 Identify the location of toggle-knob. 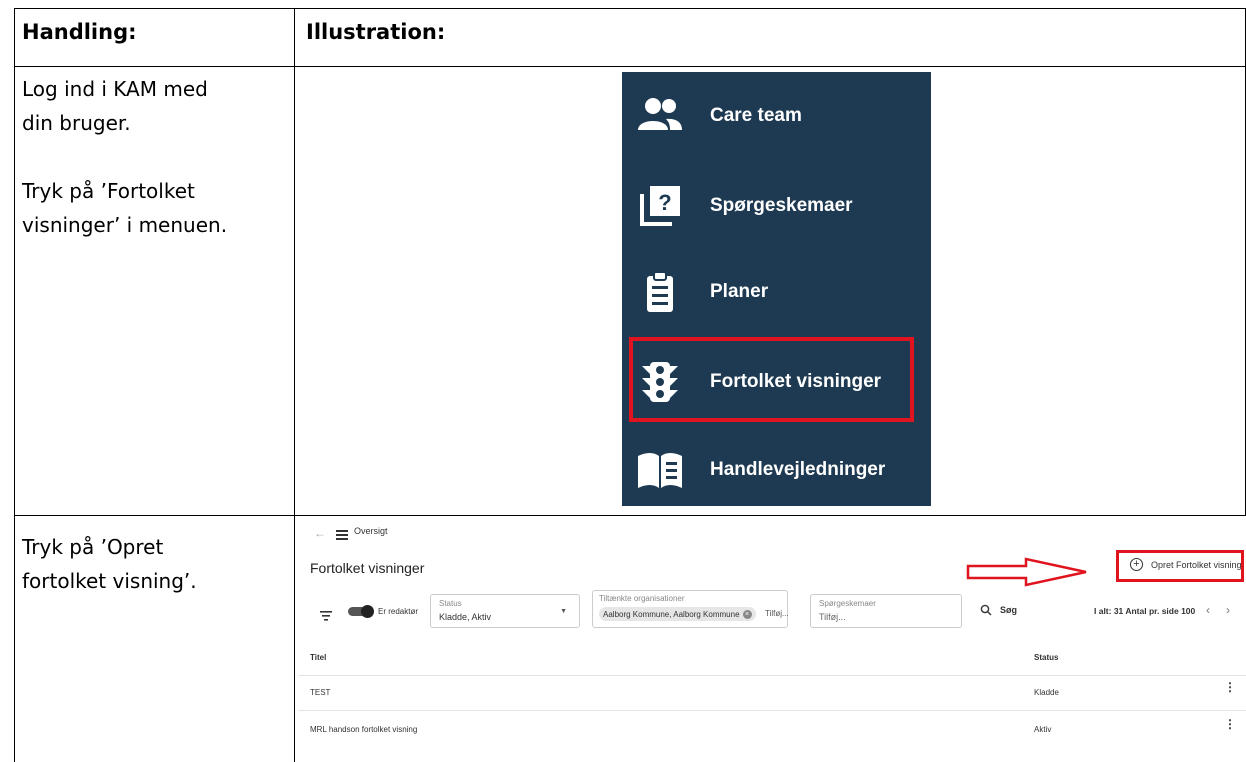
(367, 611).